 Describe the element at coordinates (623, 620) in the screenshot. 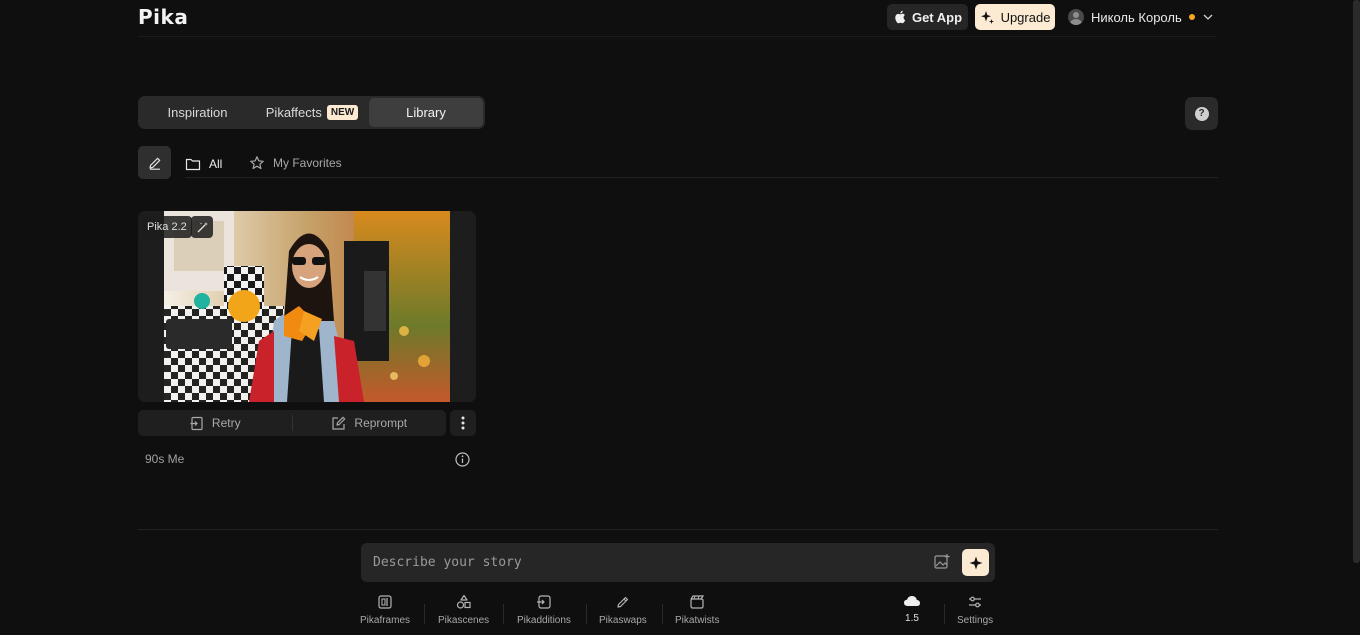

I see `tool-label: Pikaswaps` at that location.